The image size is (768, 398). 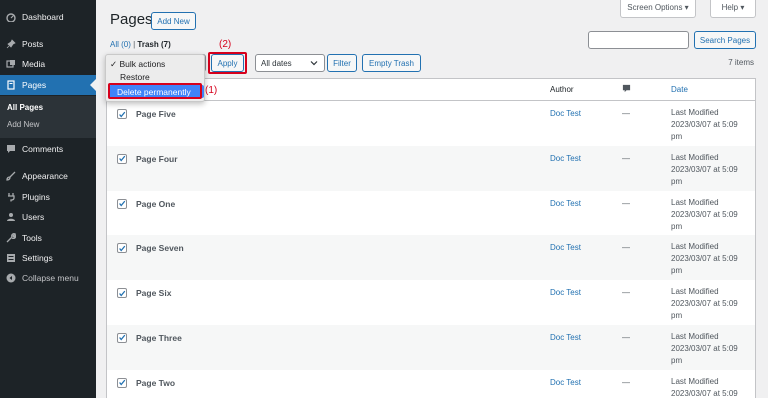 What do you see at coordinates (11, 17) in the screenshot?
I see `dashboard-icon` at bounding box center [11, 17].